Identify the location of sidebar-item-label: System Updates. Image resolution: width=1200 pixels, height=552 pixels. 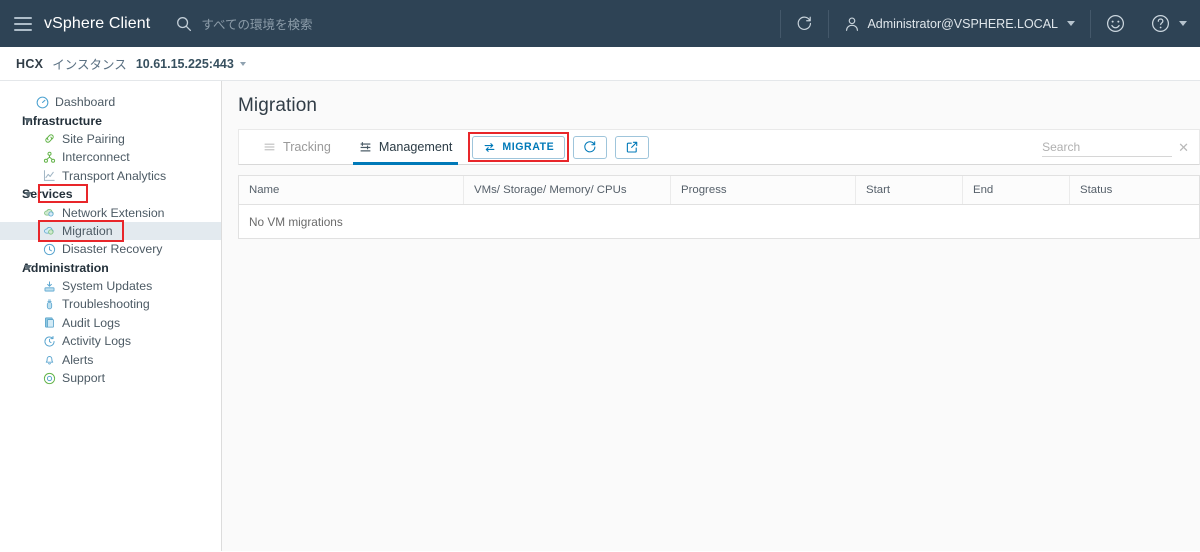
(107, 286).